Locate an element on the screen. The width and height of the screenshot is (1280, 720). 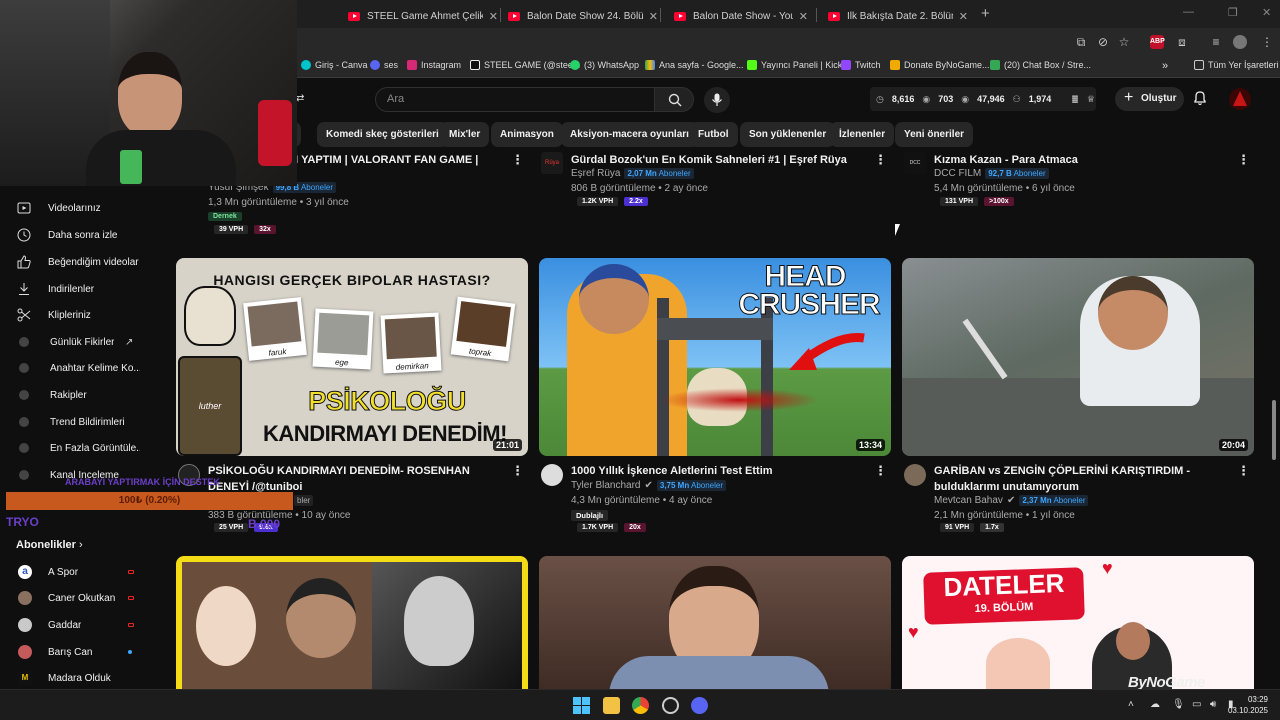
channel-avatar: Rüya is located at coordinates (552, 163).